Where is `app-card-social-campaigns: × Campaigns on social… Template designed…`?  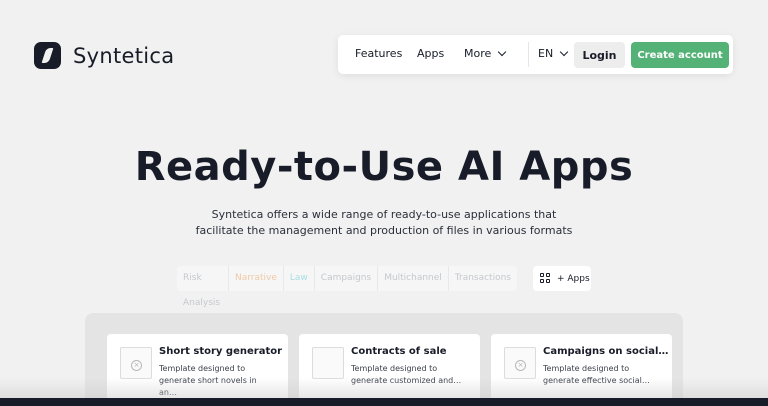
app-card-social-campaigns: × Campaigns on social… Template designed… is located at coordinates (581, 370).